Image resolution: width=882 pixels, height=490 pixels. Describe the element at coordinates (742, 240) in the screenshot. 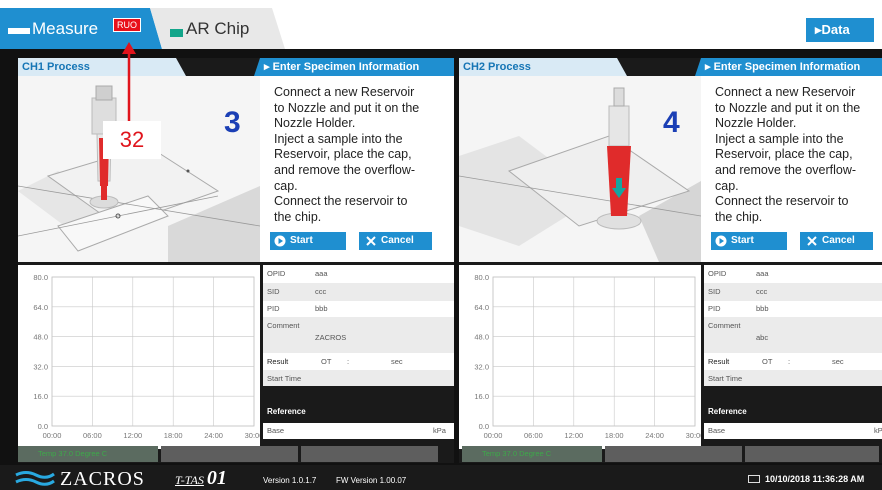

I see `start-button-label: Start` at that location.